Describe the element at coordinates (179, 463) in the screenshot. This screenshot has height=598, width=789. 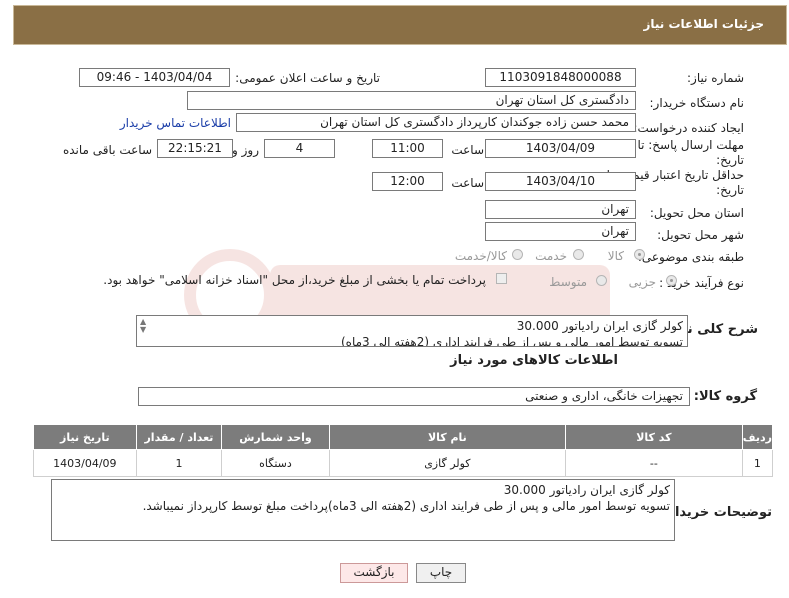
I see `cell-quantity: 1` at that location.